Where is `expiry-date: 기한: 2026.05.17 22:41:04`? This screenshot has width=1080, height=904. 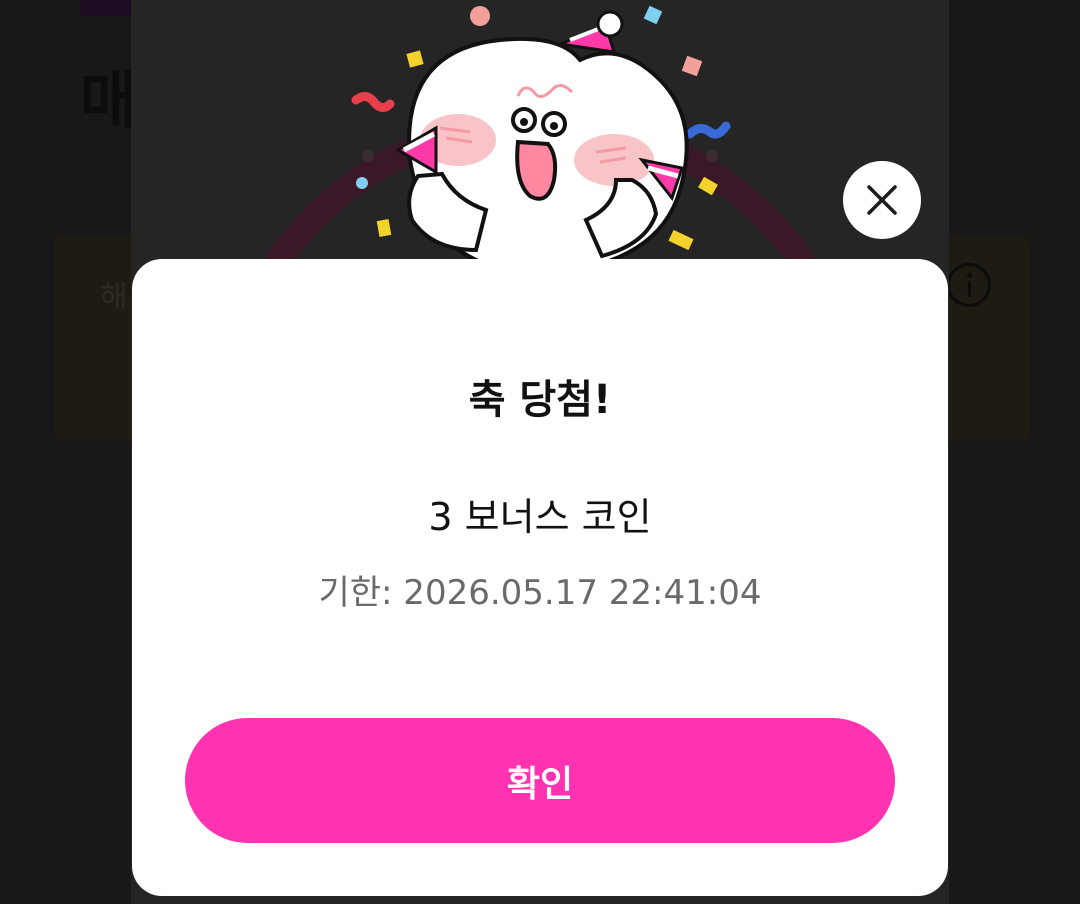 expiry-date: 기한: 2026.05.17 22:41:04 is located at coordinates (540, 593).